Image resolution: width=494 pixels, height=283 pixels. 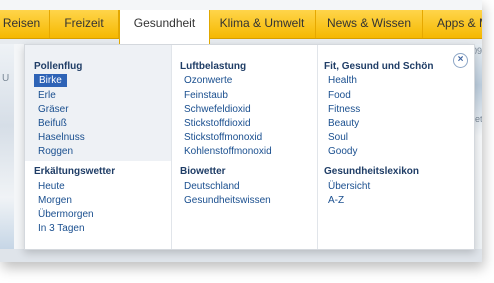 What do you see at coordinates (344, 109) in the screenshot?
I see `menu-item-fitness: Fitness` at bounding box center [344, 109].